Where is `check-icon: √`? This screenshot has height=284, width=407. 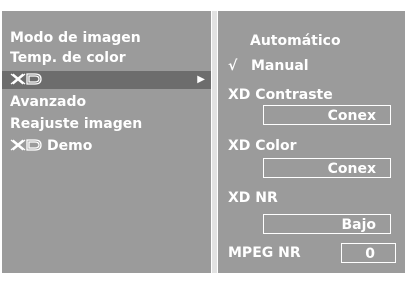 check-icon: √ is located at coordinates (233, 66).